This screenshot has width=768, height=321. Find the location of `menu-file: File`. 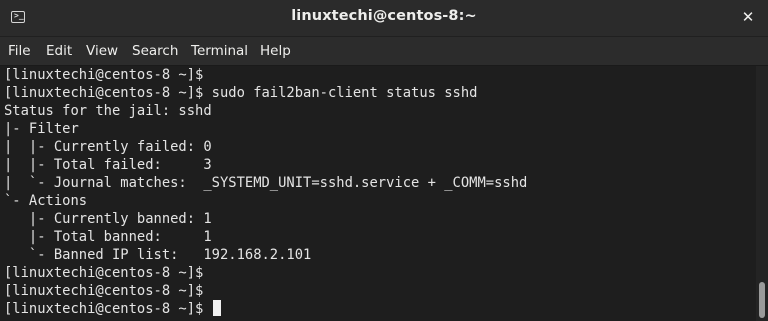

menu-file: File is located at coordinates (19, 51).